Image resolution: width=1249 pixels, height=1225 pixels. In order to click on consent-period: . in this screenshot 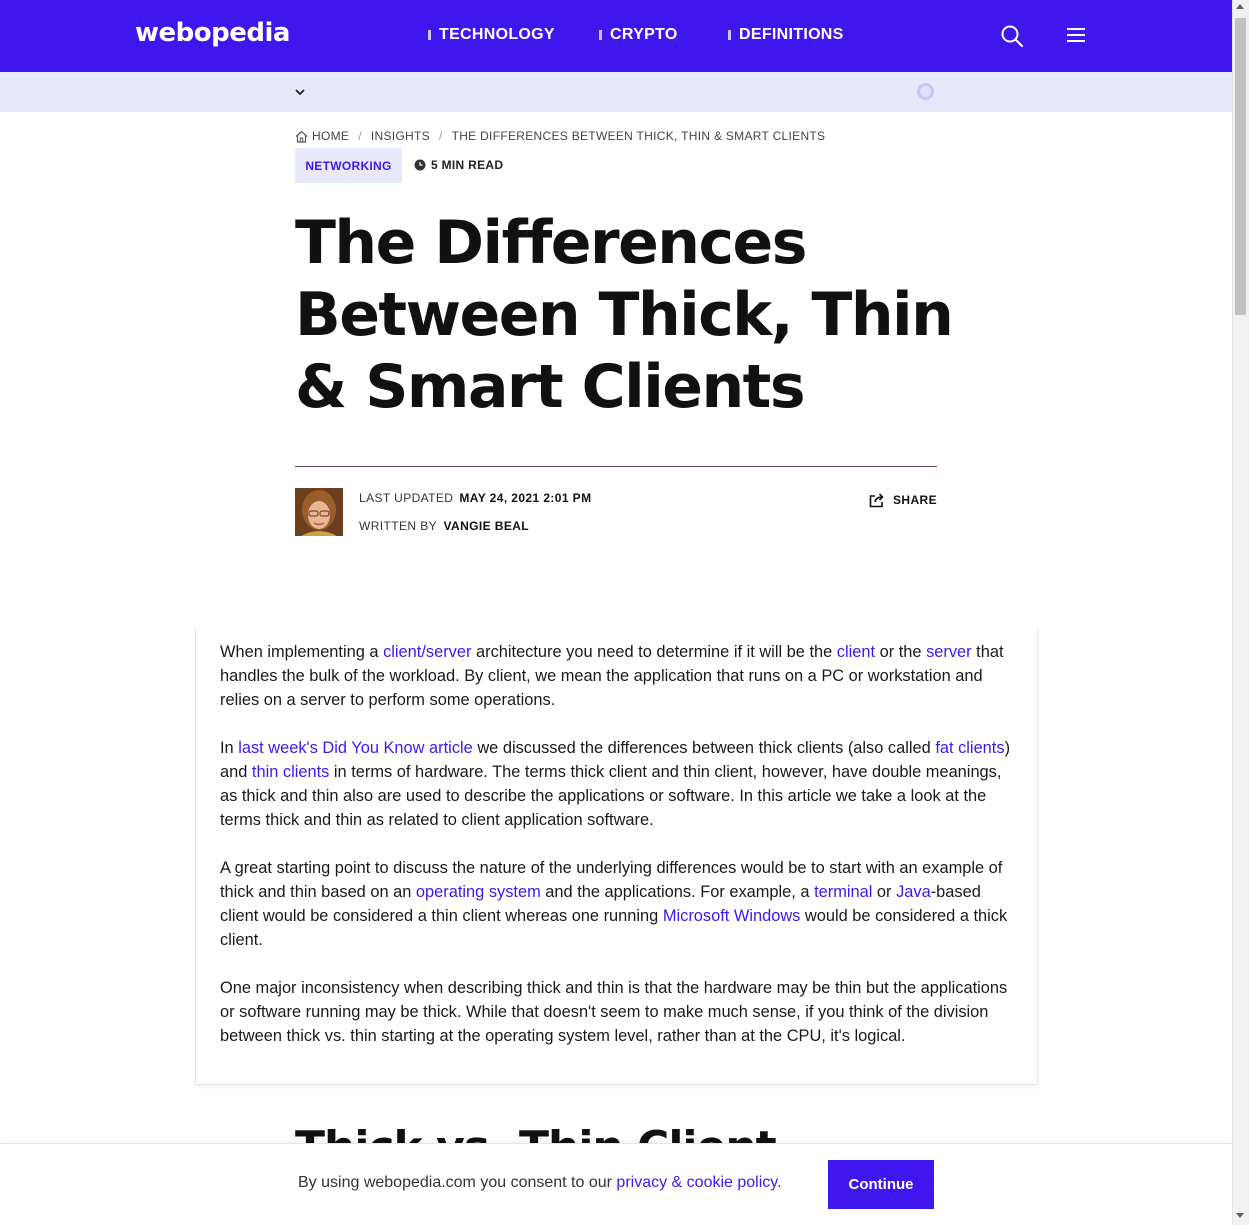, I will do `click(779, 1182)`.